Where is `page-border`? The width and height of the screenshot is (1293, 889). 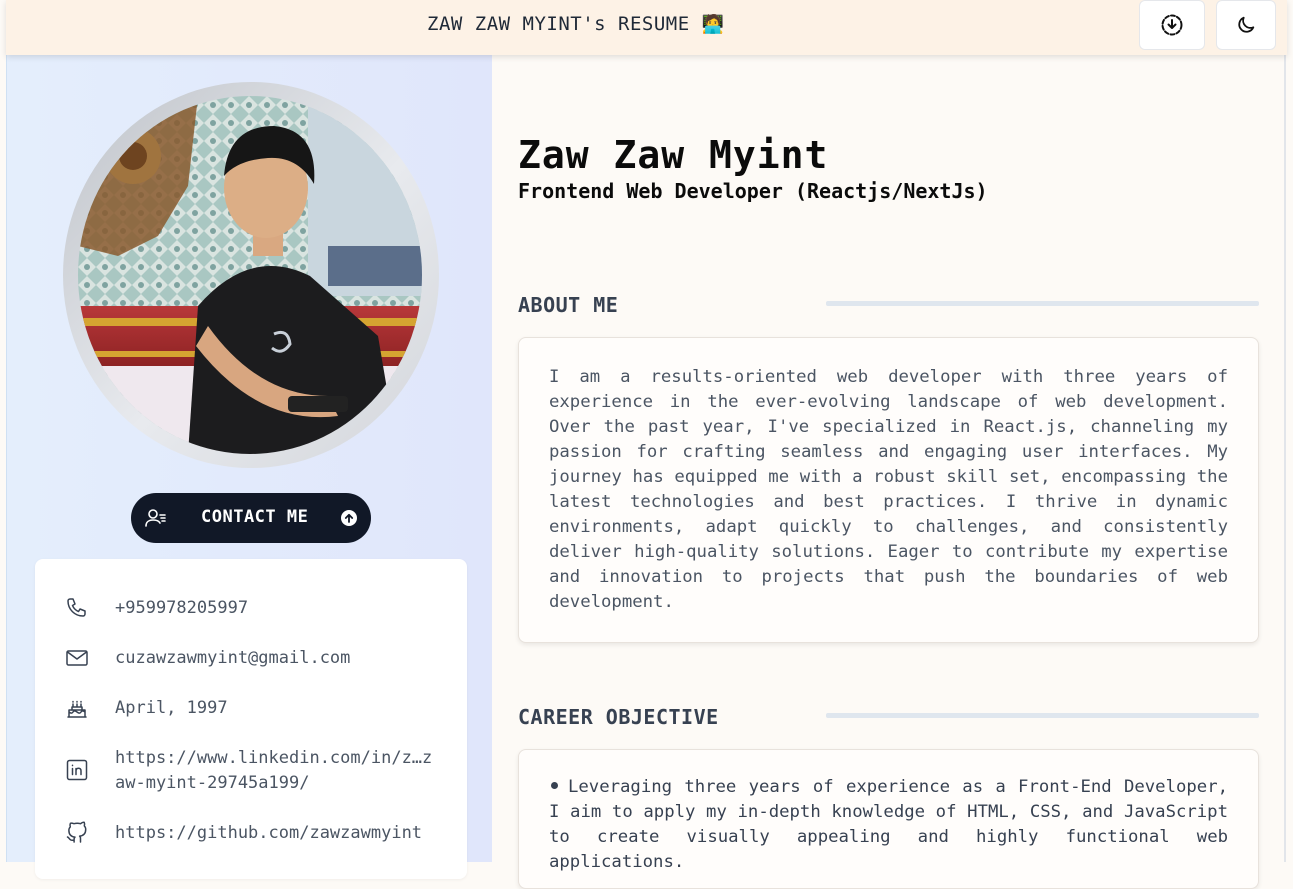
page-border is located at coordinates (1285, 458).